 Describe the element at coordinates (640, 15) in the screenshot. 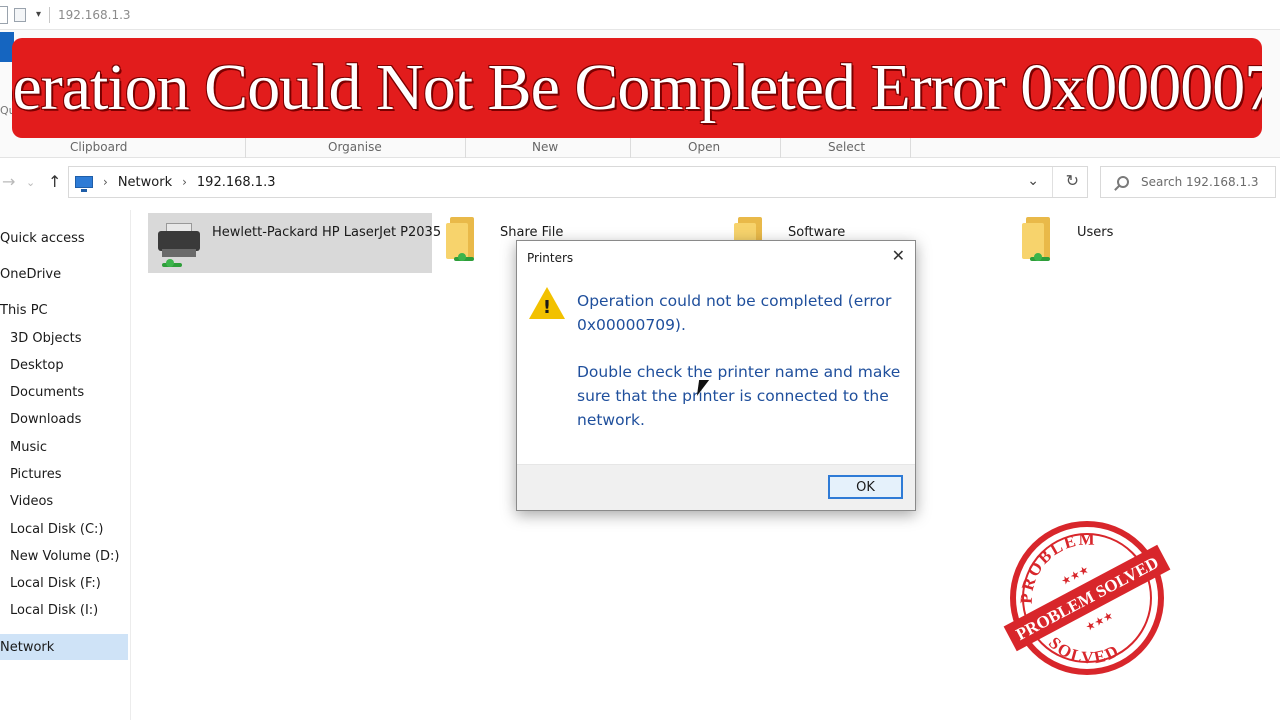

I see `window-title-bar: ▾ 192.168.1.3` at that location.